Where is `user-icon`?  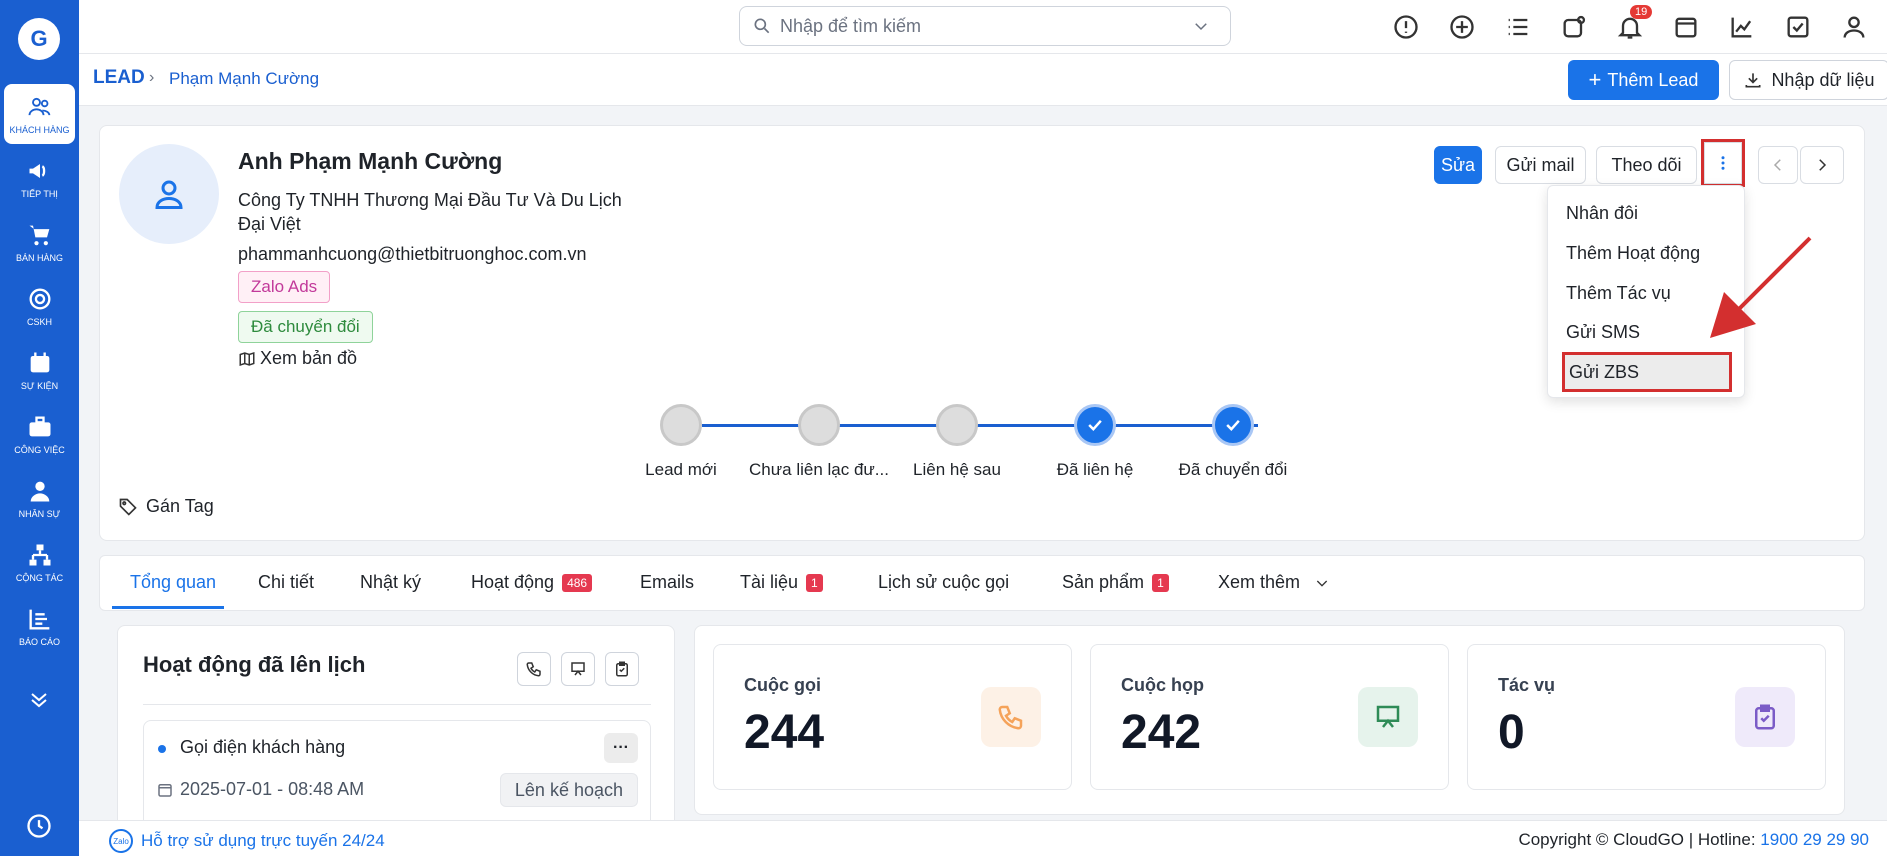 user-icon is located at coordinates (1854, 27).